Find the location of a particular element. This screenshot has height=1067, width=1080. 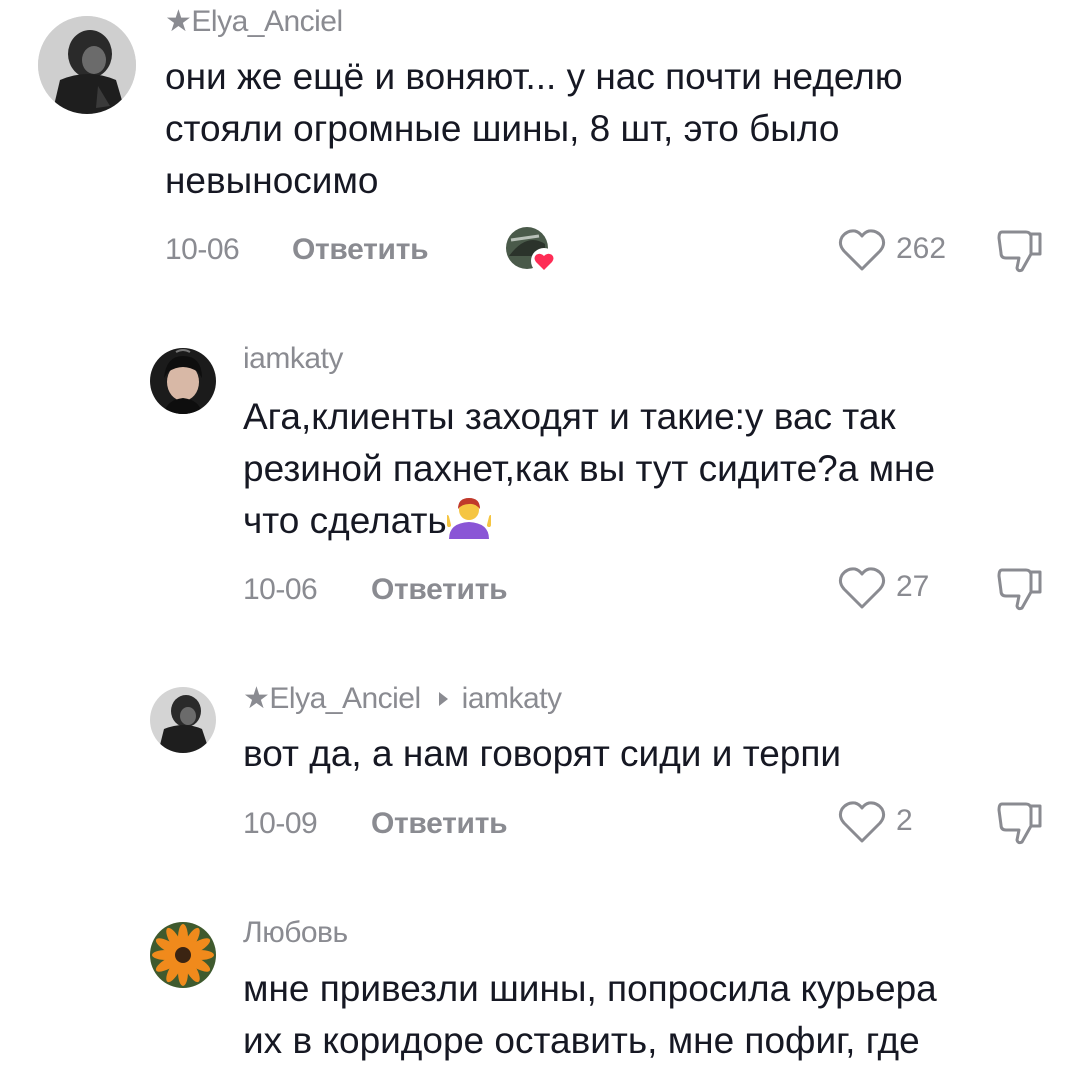

comment-line: вот да, а нам говорят сиди и терпи is located at coordinates (542, 753).